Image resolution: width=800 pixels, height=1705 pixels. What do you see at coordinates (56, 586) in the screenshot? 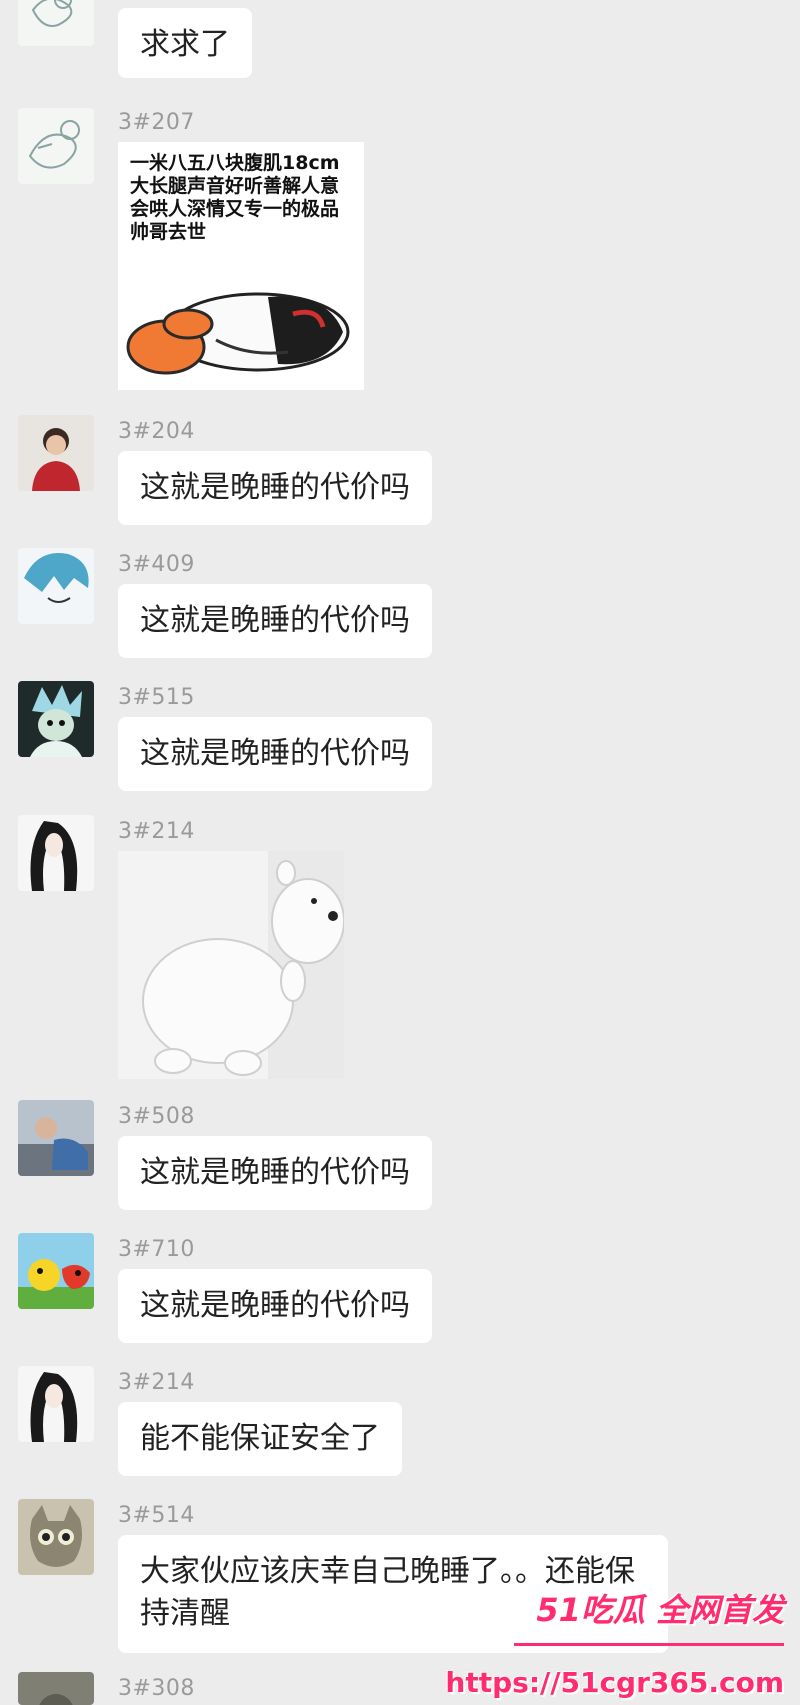
I see `blue-hair-anime-avatar-icon` at bounding box center [56, 586].